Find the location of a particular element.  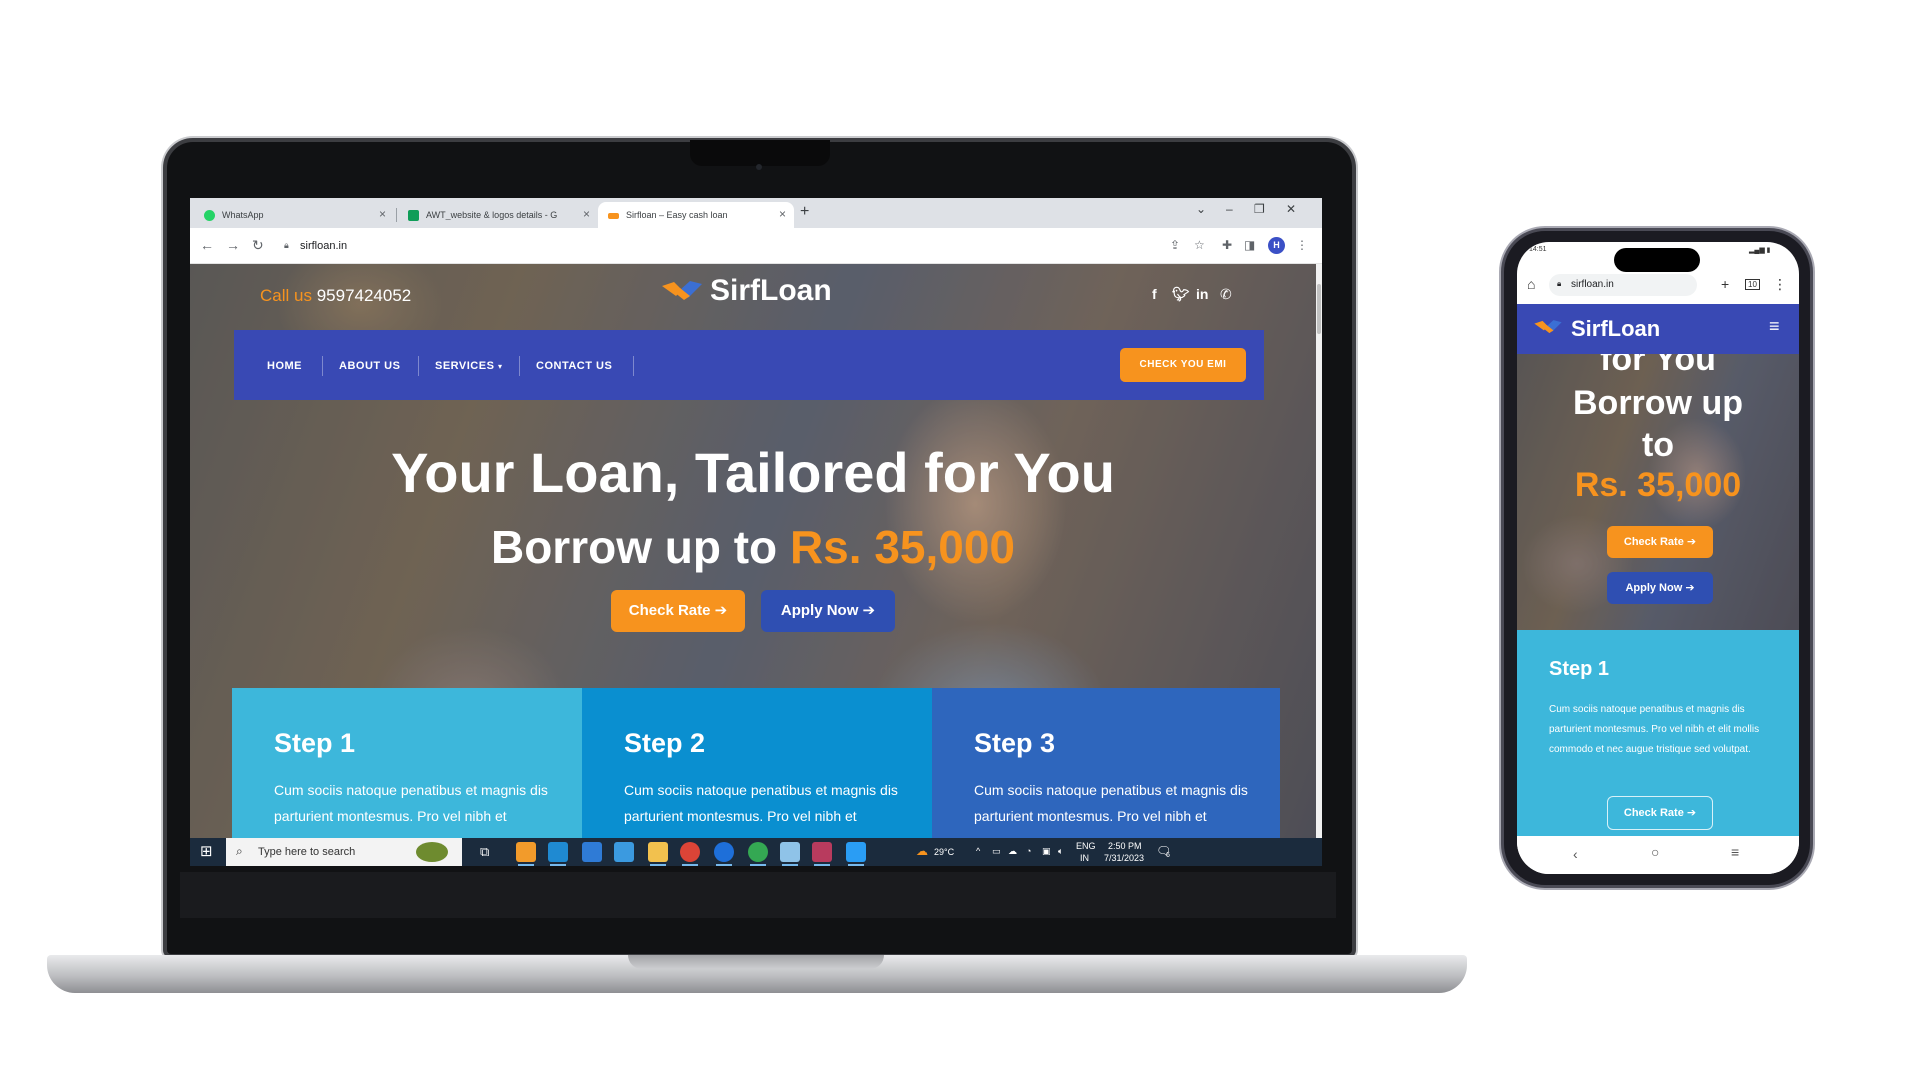

speaker-icon: 🔈︎ is located at coordinates (1060, 851).